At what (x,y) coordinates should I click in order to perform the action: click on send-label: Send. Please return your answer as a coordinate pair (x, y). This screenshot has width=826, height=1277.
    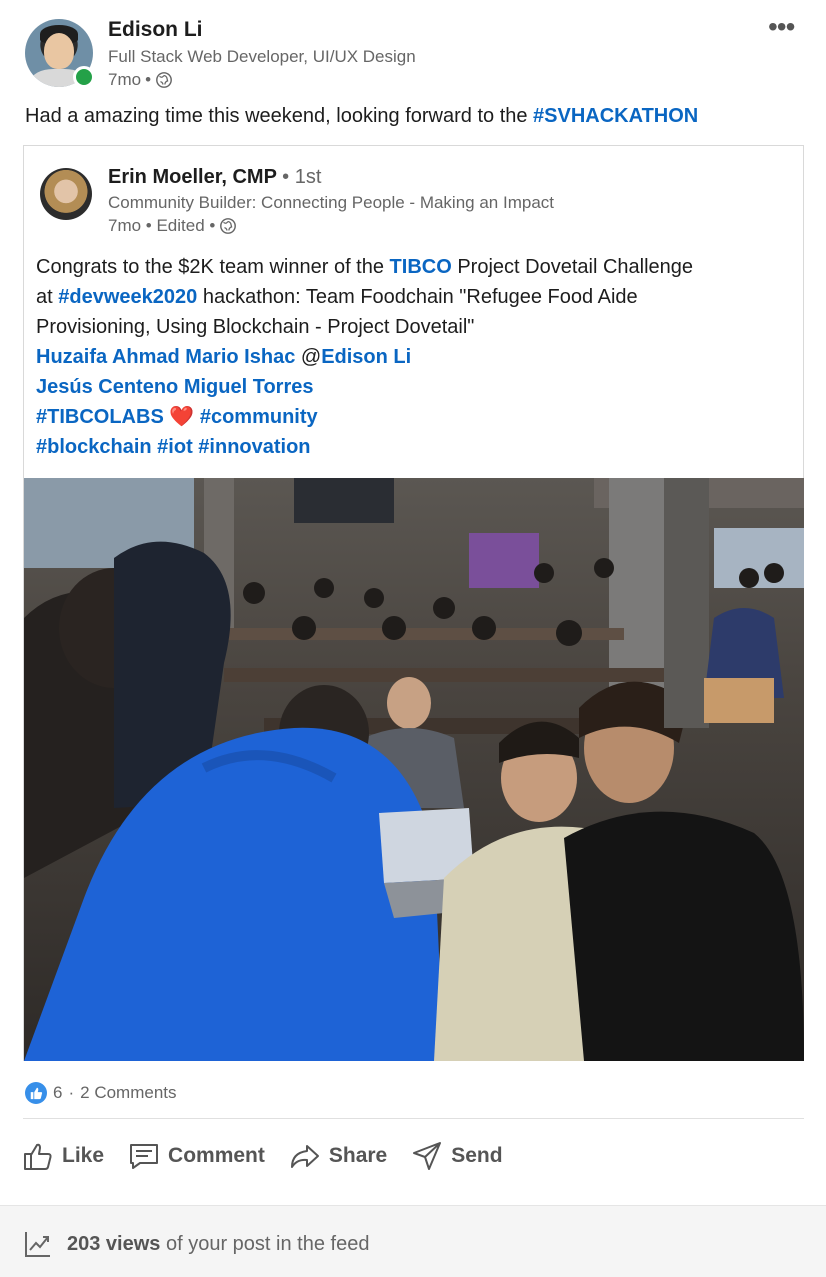
    Looking at the image, I should click on (477, 1155).